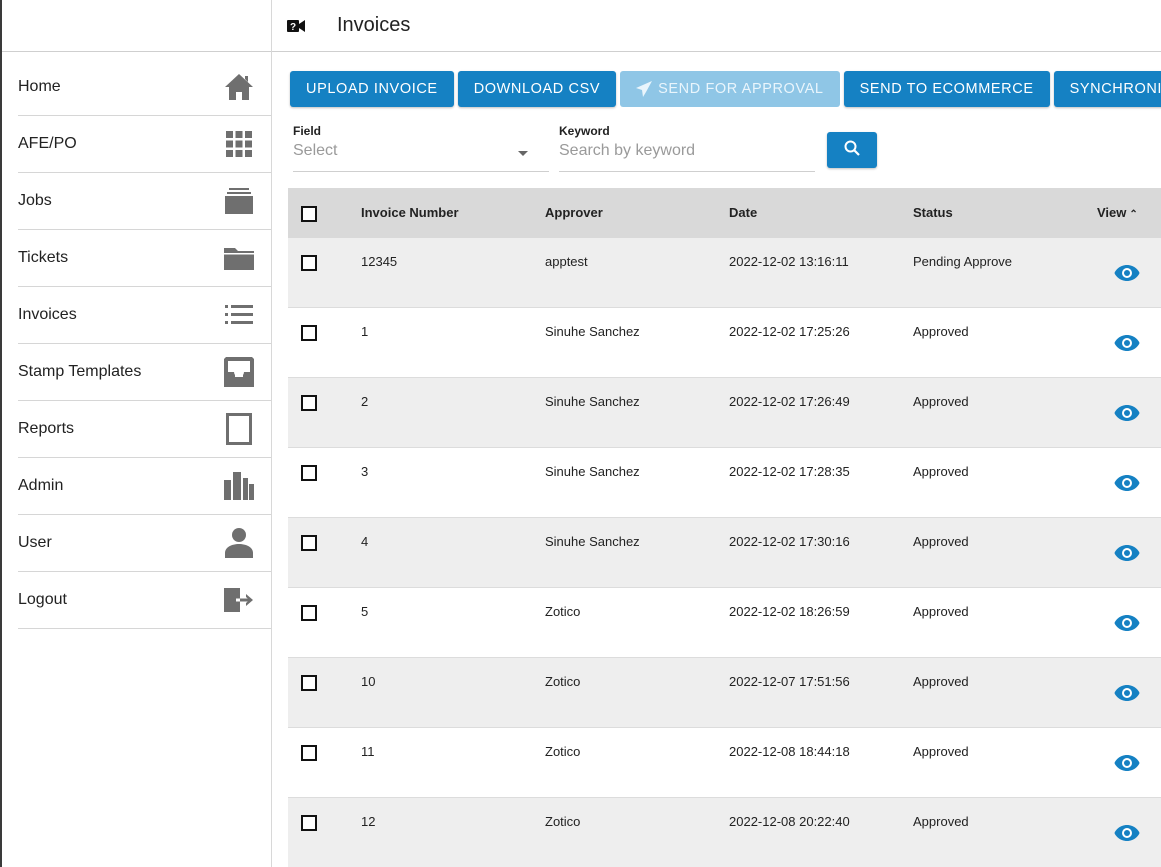 The image size is (1161, 867). Describe the element at coordinates (566, 261) in the screenshot. I see `approver-cell: apptest` at that location.